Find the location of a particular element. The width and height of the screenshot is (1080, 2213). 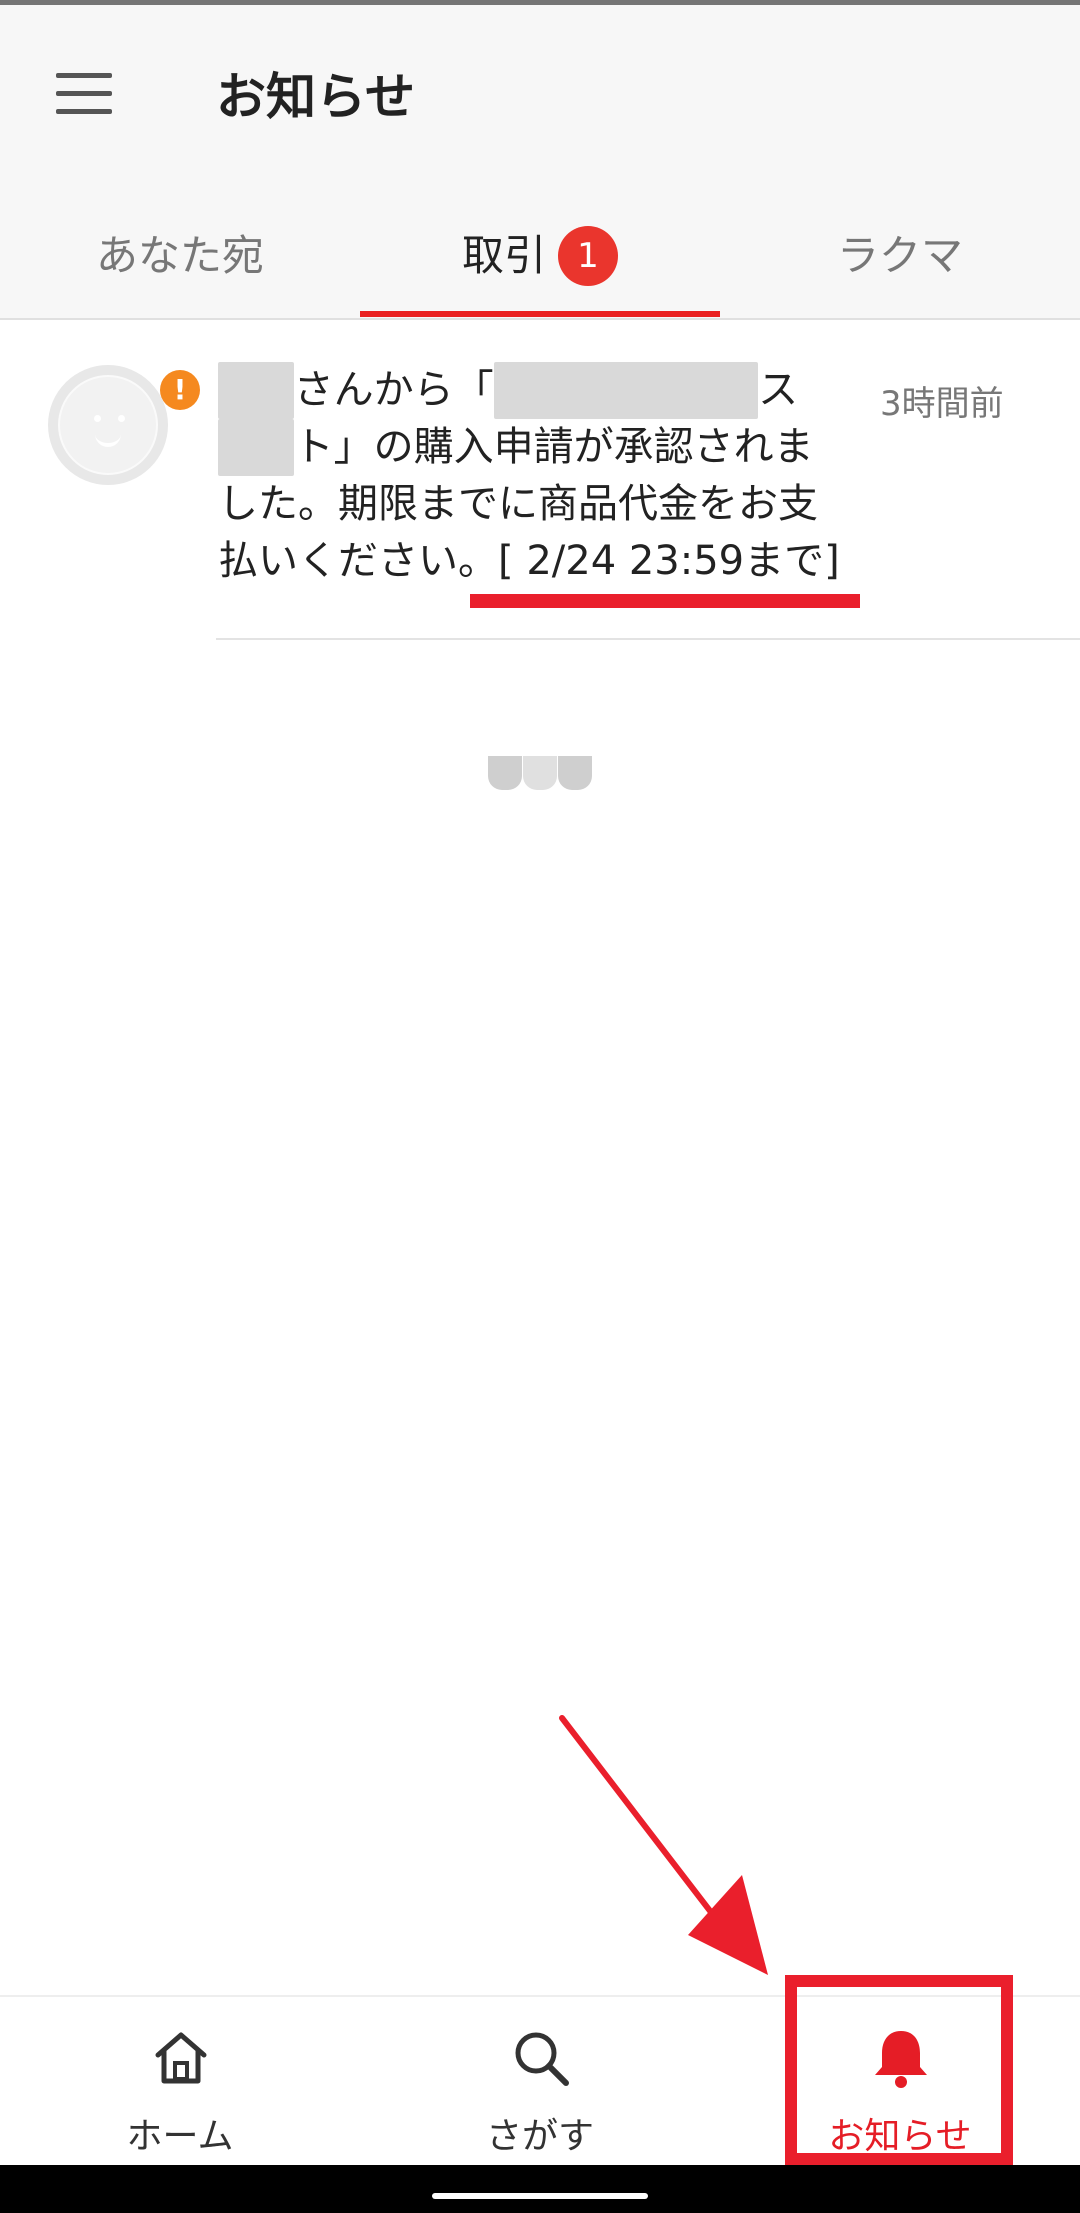

system-navigation-bar is located at coordinates (540, 2189).